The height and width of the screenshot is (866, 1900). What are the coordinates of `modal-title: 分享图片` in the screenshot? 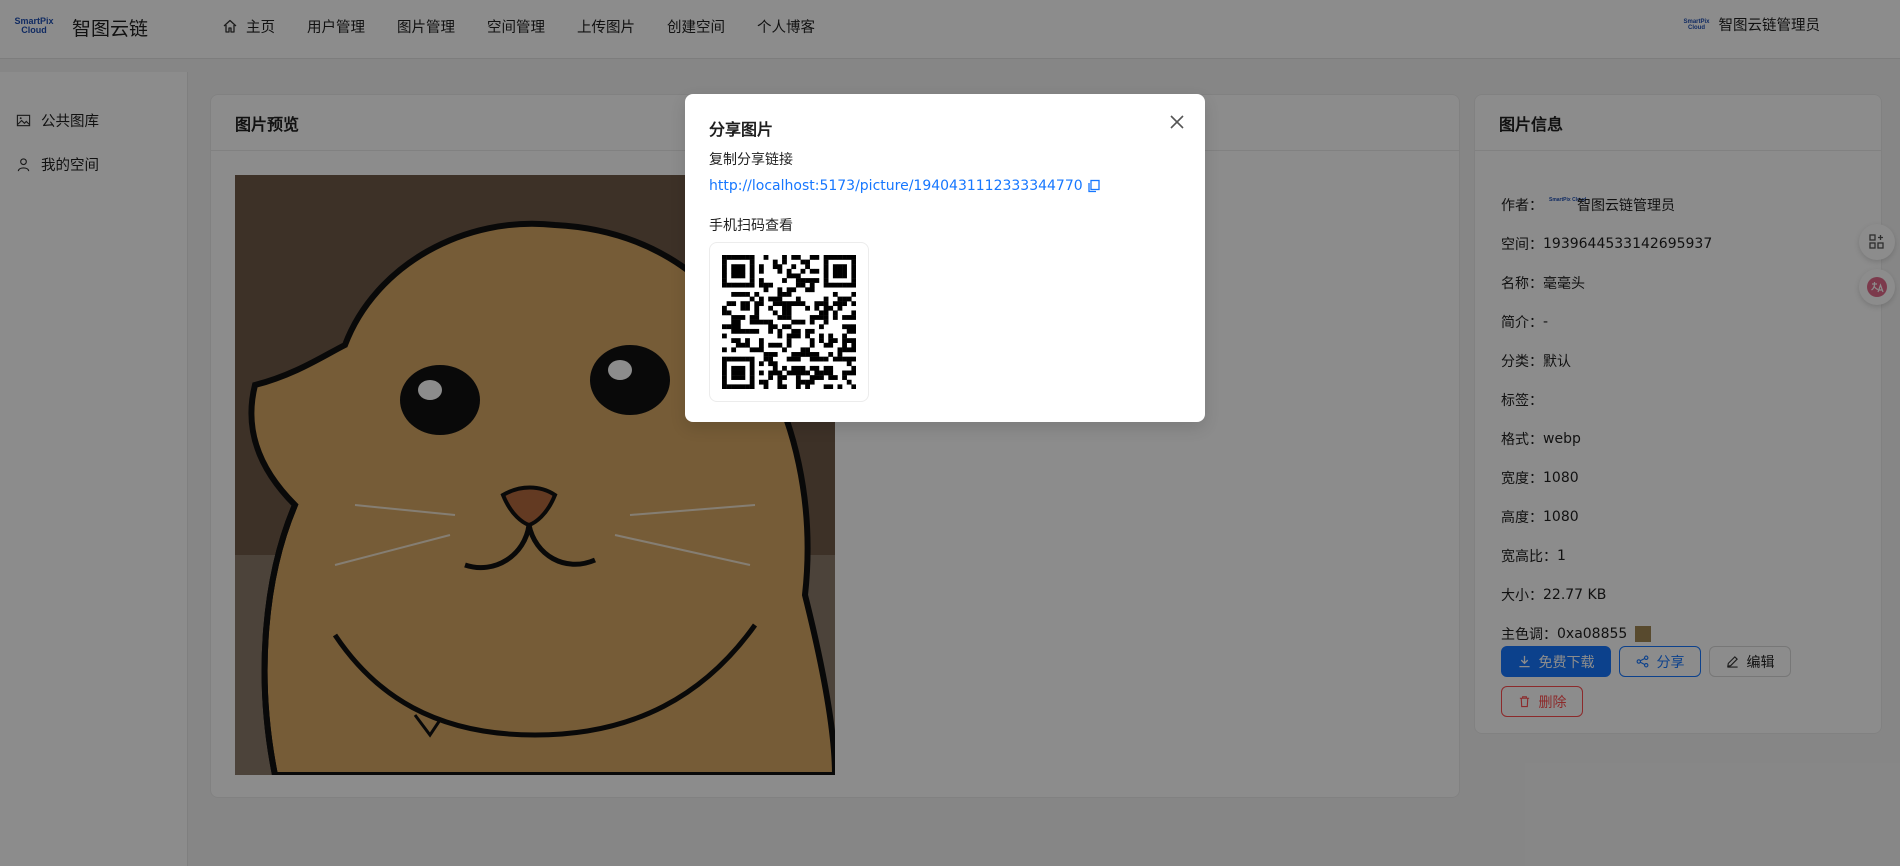 It's located at (741, 129).